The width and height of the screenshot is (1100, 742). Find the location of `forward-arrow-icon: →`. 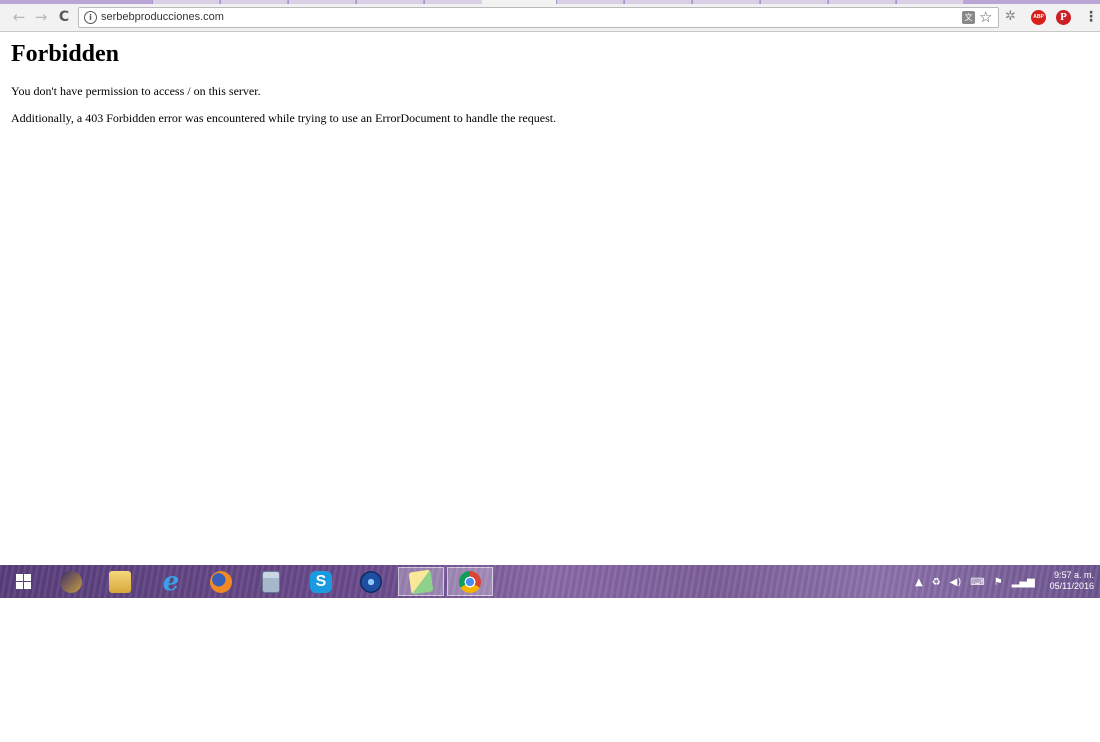

forward-arrow-icon: → is located at coordinates (41, 17).